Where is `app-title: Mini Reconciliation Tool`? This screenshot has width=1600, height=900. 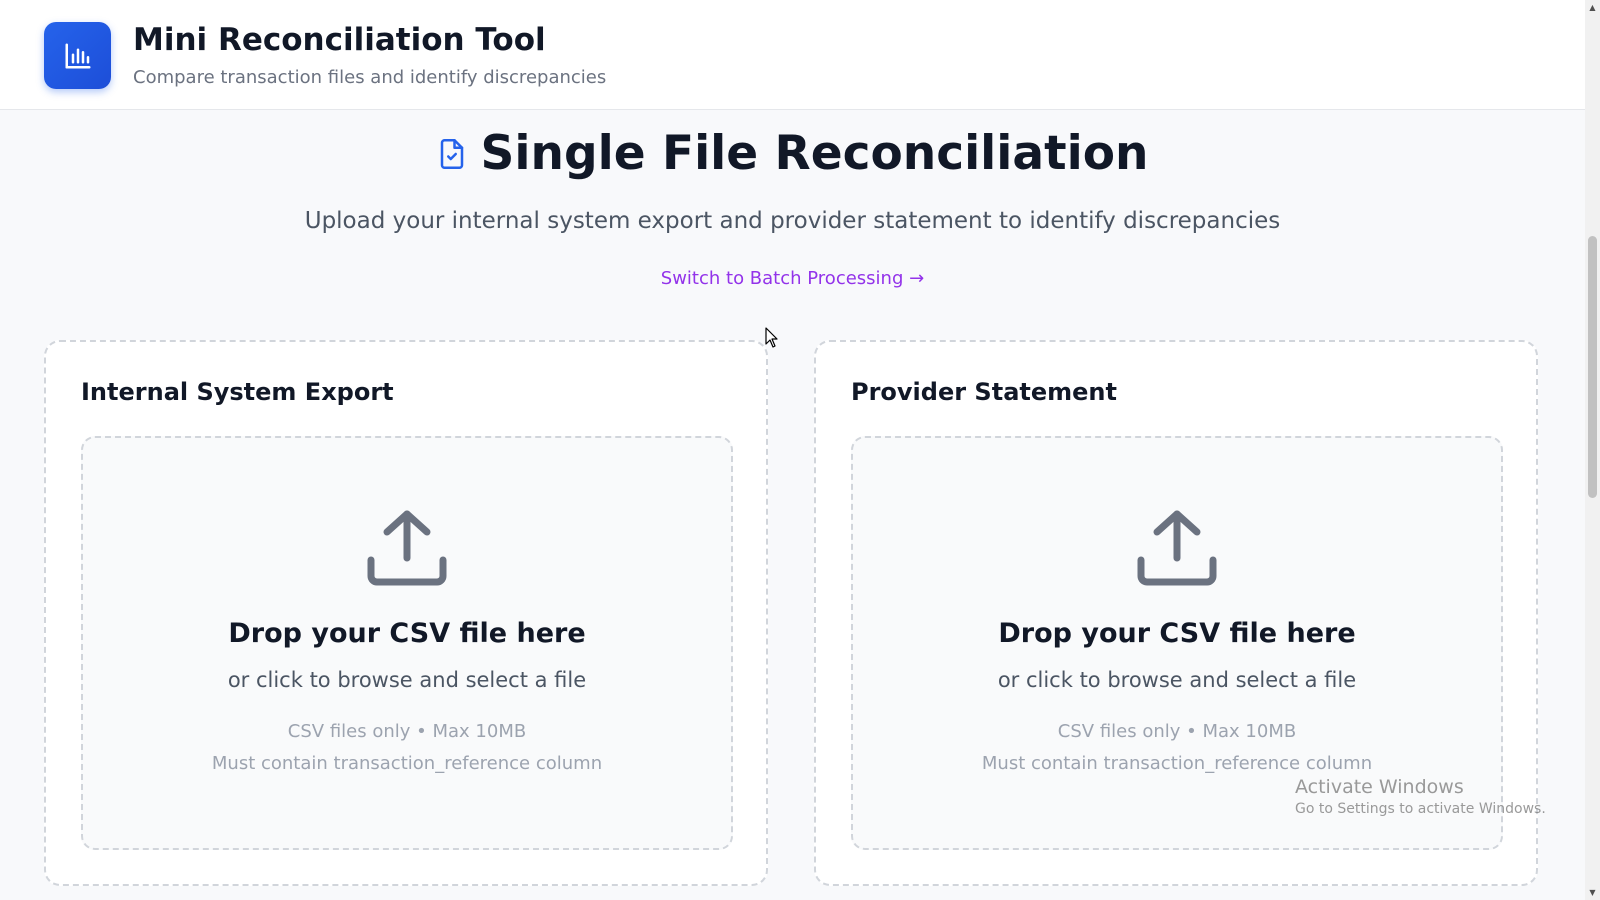 app-title: Mini Reconciliation Tool is located at coordinates (339, 40).